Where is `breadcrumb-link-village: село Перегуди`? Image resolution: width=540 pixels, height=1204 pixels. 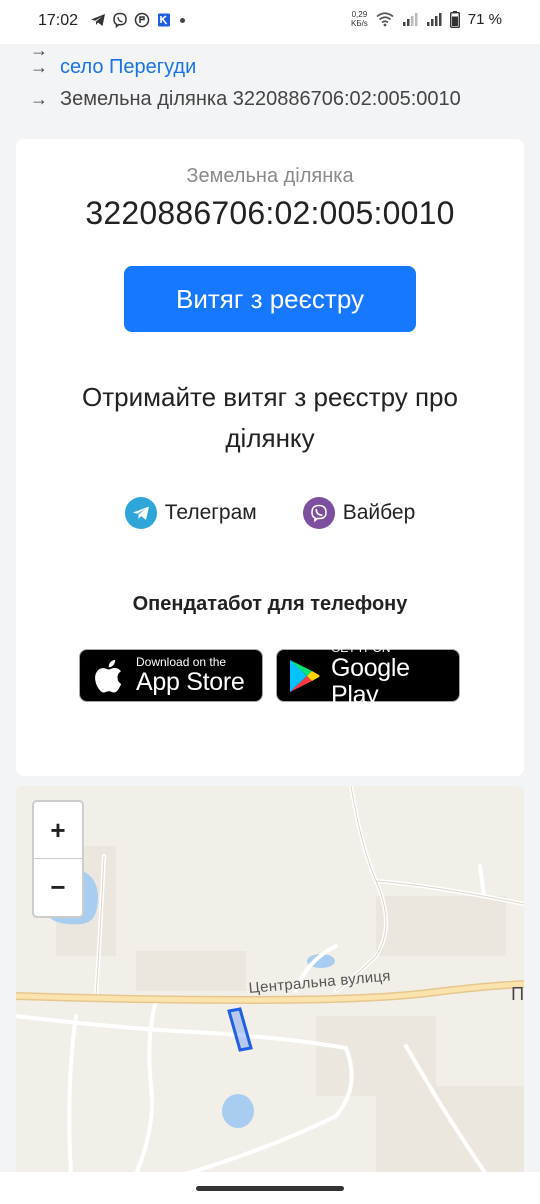 breadcrumb-link-village: село Перегуди is located at coordinates (128, 67).